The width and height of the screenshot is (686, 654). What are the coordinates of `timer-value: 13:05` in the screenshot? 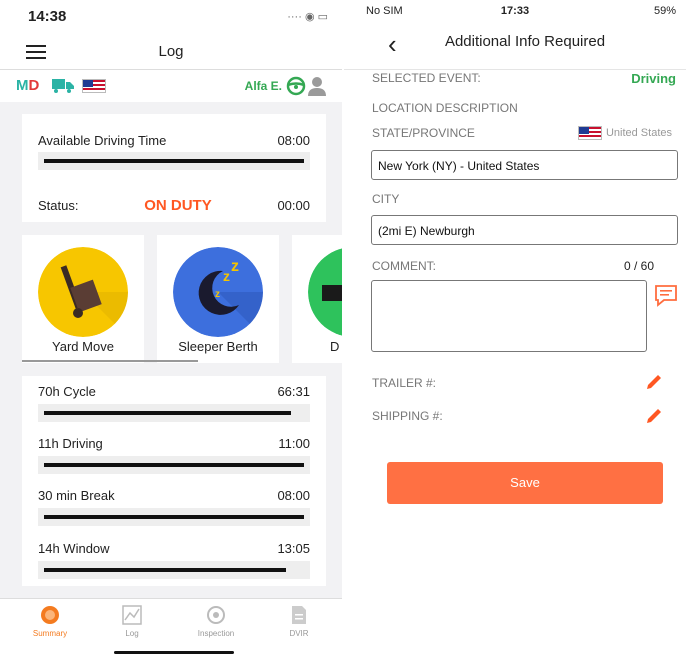 It's located at (293, 548).